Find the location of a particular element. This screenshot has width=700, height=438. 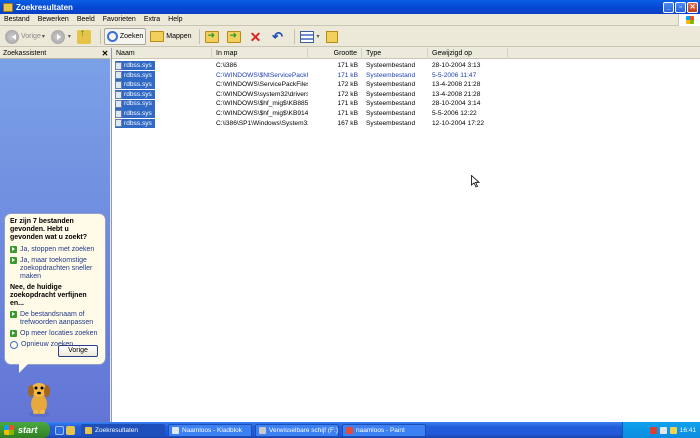

column-folder: In map is located at coordinates (260, 53).